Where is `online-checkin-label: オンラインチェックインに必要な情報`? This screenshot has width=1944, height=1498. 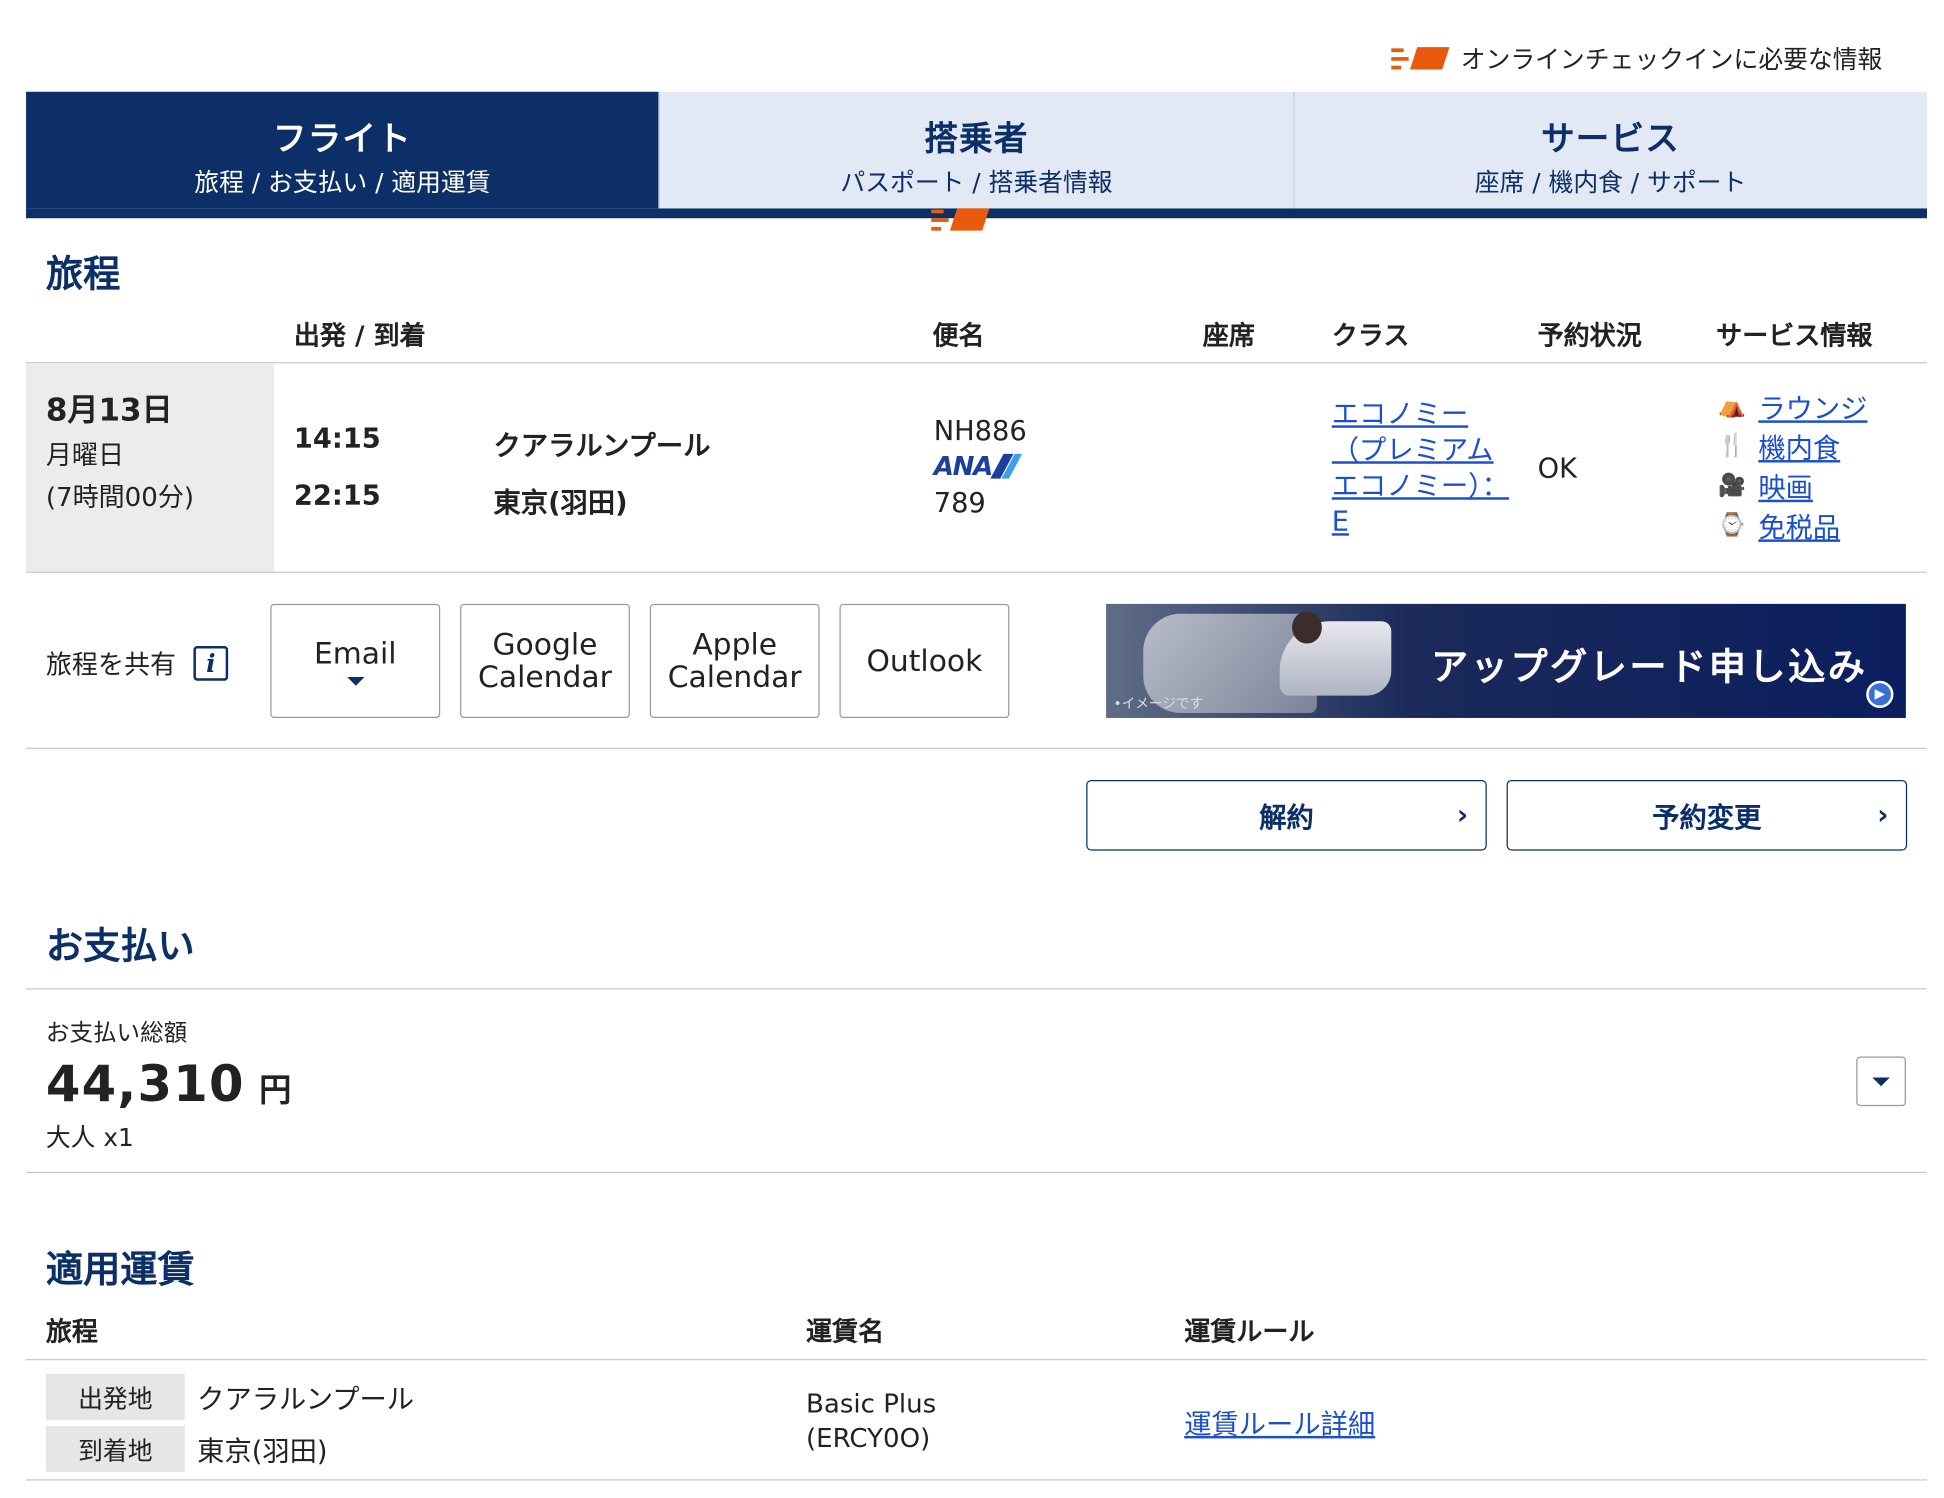
online-checkin-label: オンラインチェックインに必要な情報 is located at coordinates (1671, 59).